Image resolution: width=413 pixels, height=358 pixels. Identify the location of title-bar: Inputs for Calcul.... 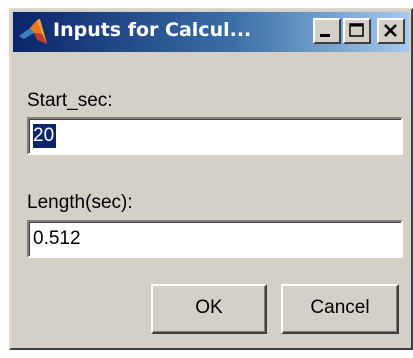
(211, 32).